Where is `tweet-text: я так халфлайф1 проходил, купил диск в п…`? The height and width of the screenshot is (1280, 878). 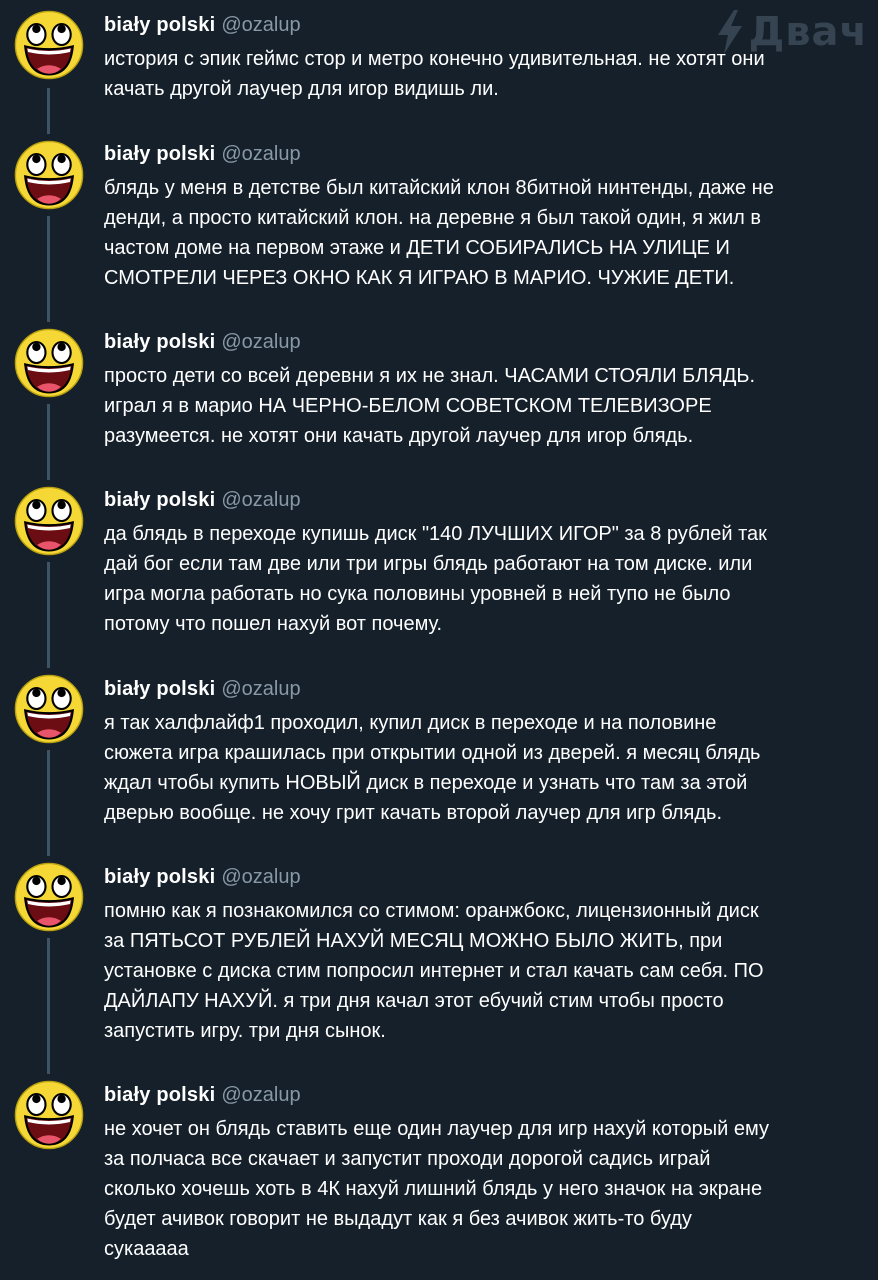 tweet-text: я так халфлайф1 проходил, купил диск в п… is located at coordinates (432, 768).